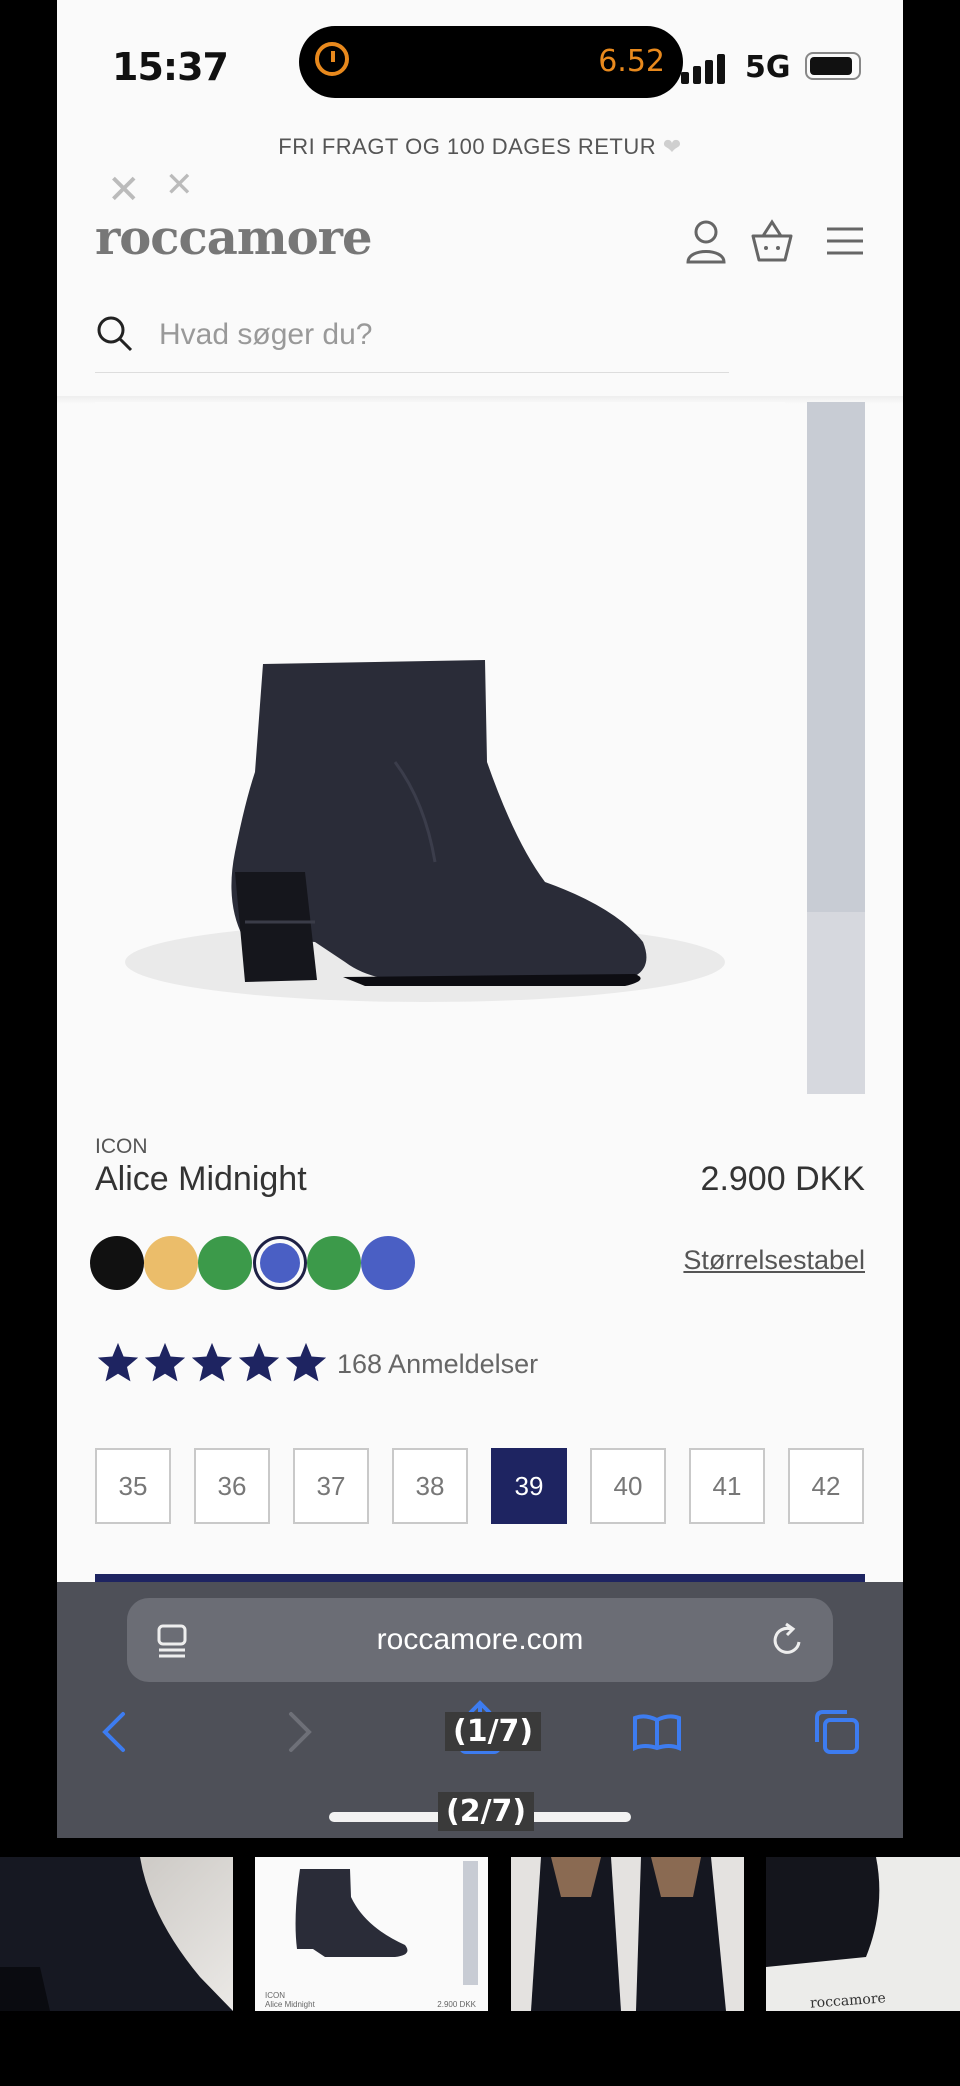 This screenshot has width=960, height=2086. What do you see at coordinates (493, 1731) in the screenshot?
I see `frame-label-top: (1/7)` at bounding box center [493, 1731].